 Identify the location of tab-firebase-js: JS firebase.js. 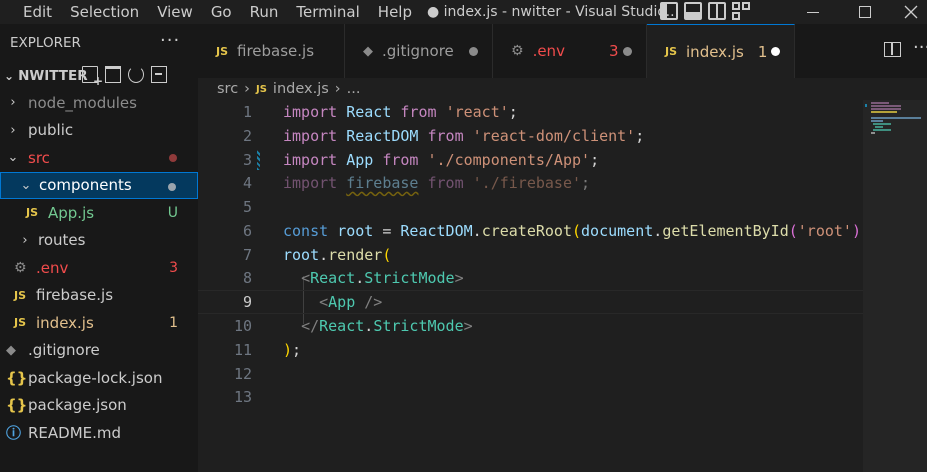
(271, 51).